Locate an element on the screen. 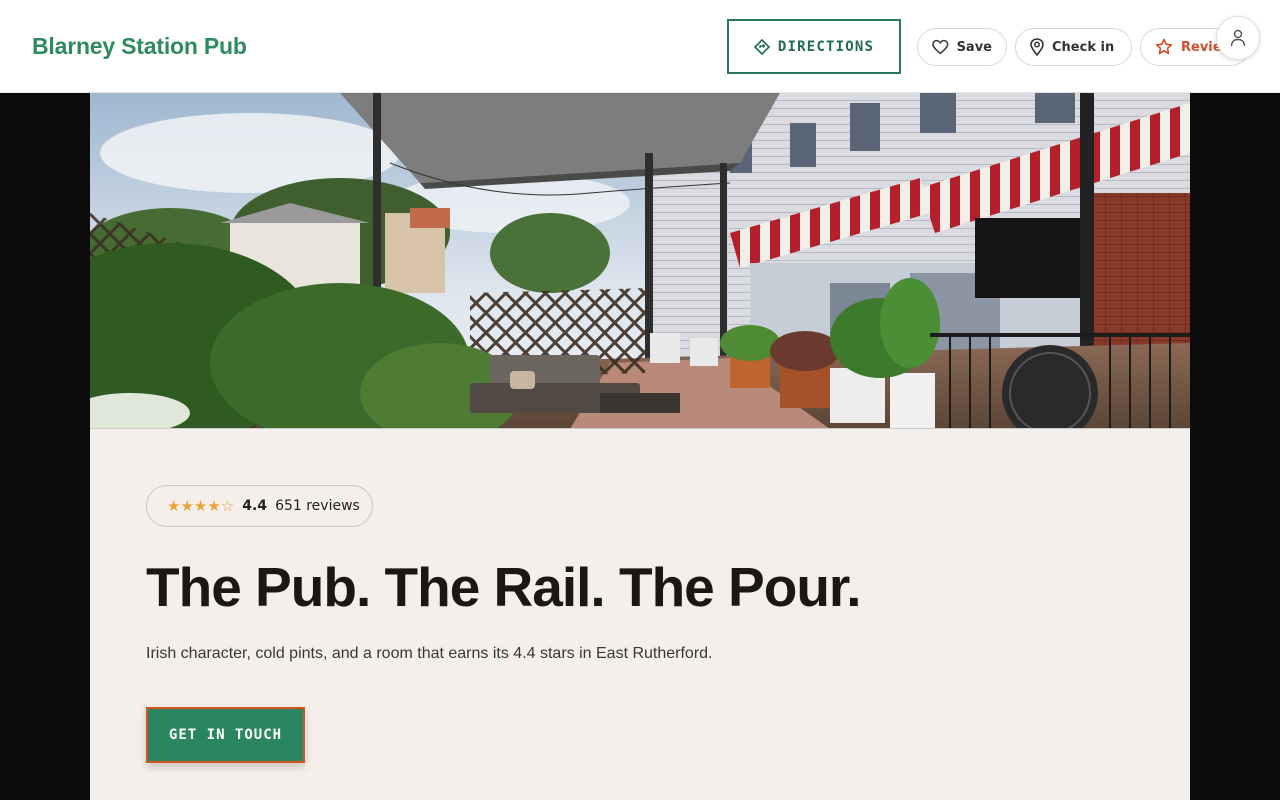 The height and width of the screenshot is (800, 1280). user-icon is located at coordinates (1238, 38).